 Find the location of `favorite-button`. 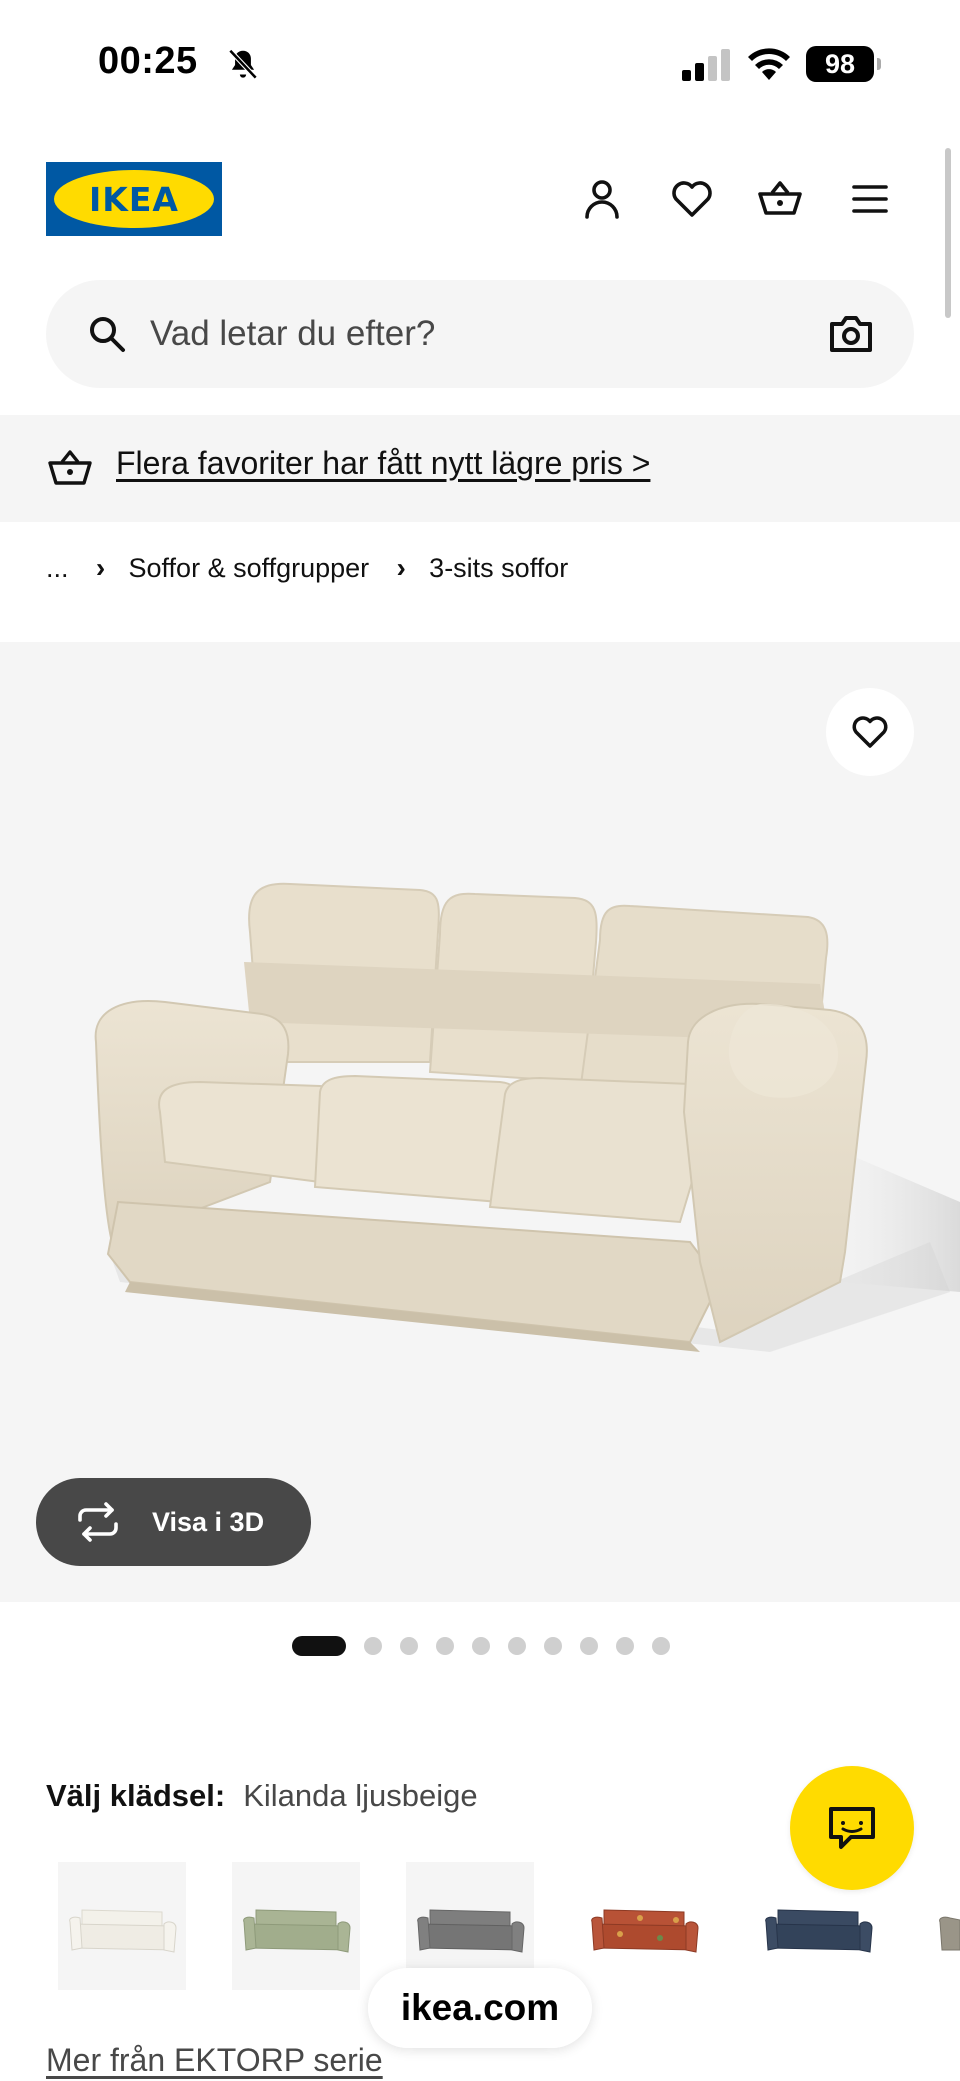

favorite-button is located at coordinates (870, 732).